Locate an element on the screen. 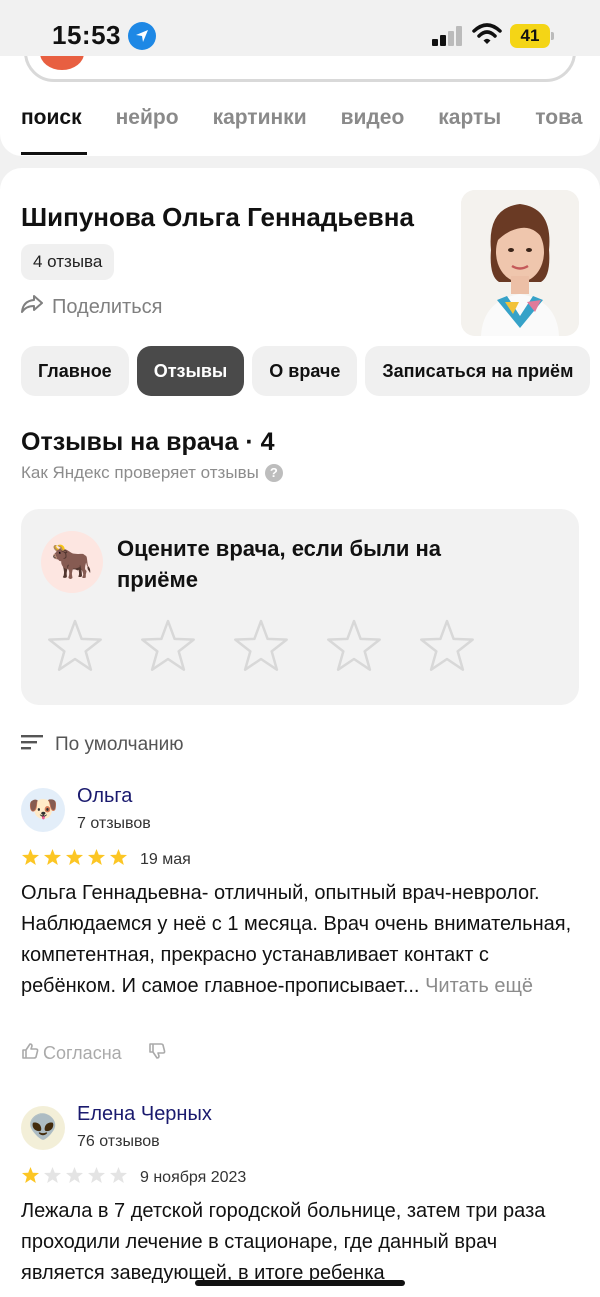 Image resolution: width=600 pixels, height=1297 pixels. agree-button: Согласна is located at coordinates (71, 1053).